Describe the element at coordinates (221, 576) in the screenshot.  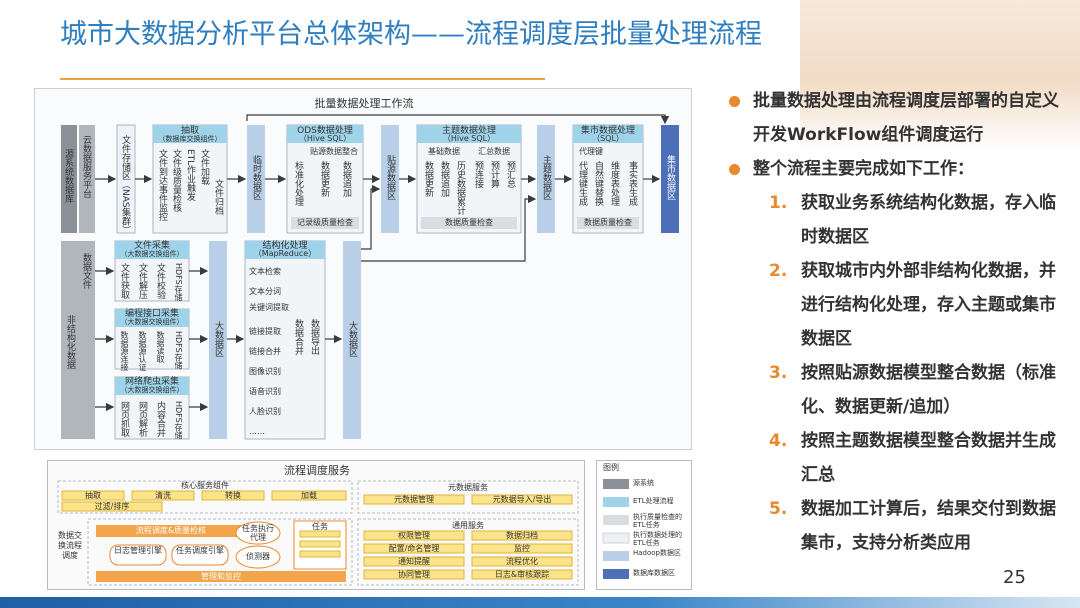
I see `manage-monitor-bar: 管理和监控` at that location.